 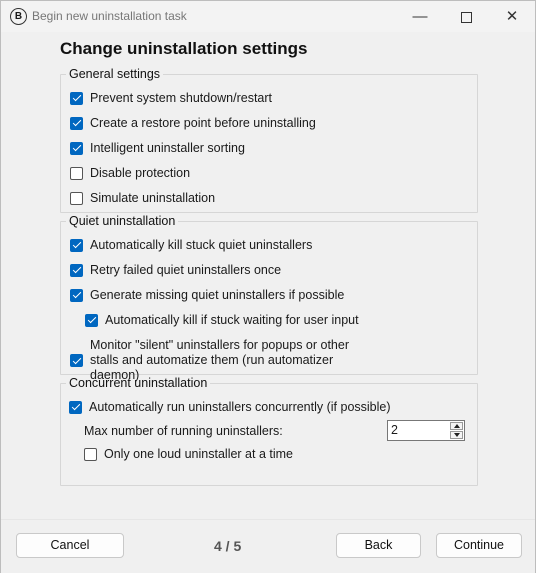 I want to click on max-running-label: Max number of running uninstallers:, so click(x=183, y=431).